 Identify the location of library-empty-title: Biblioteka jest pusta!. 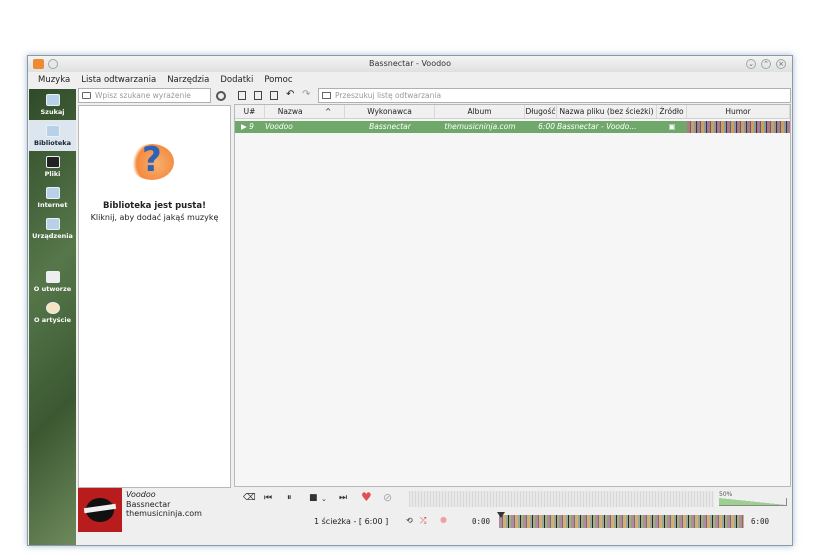
(154, 206).